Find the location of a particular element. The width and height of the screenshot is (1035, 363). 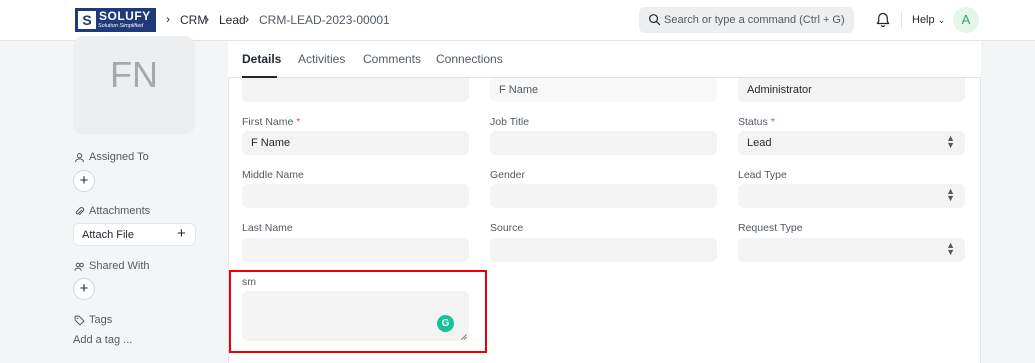

search-icon is located at coordinates (655, 20).